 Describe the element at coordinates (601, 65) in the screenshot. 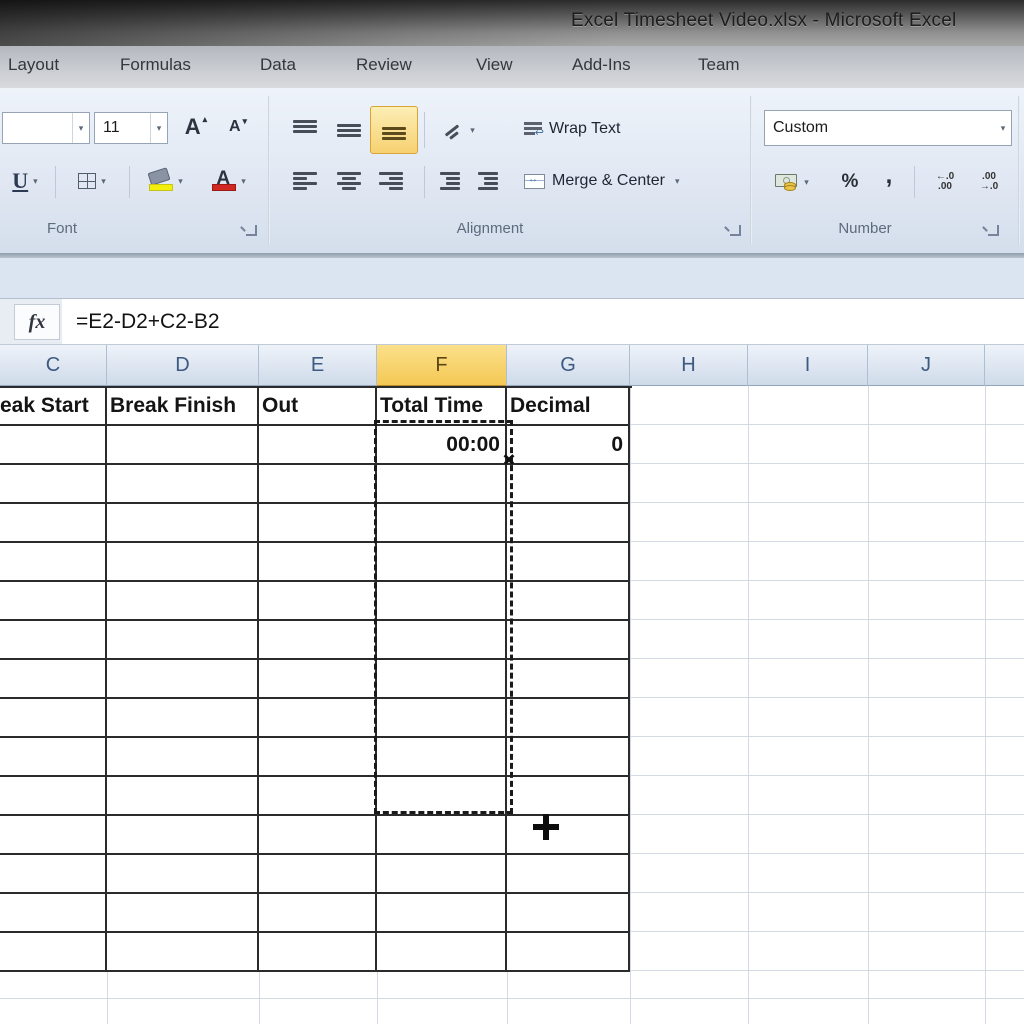

I see `tab-add-ins: Add-Ins` at that location.